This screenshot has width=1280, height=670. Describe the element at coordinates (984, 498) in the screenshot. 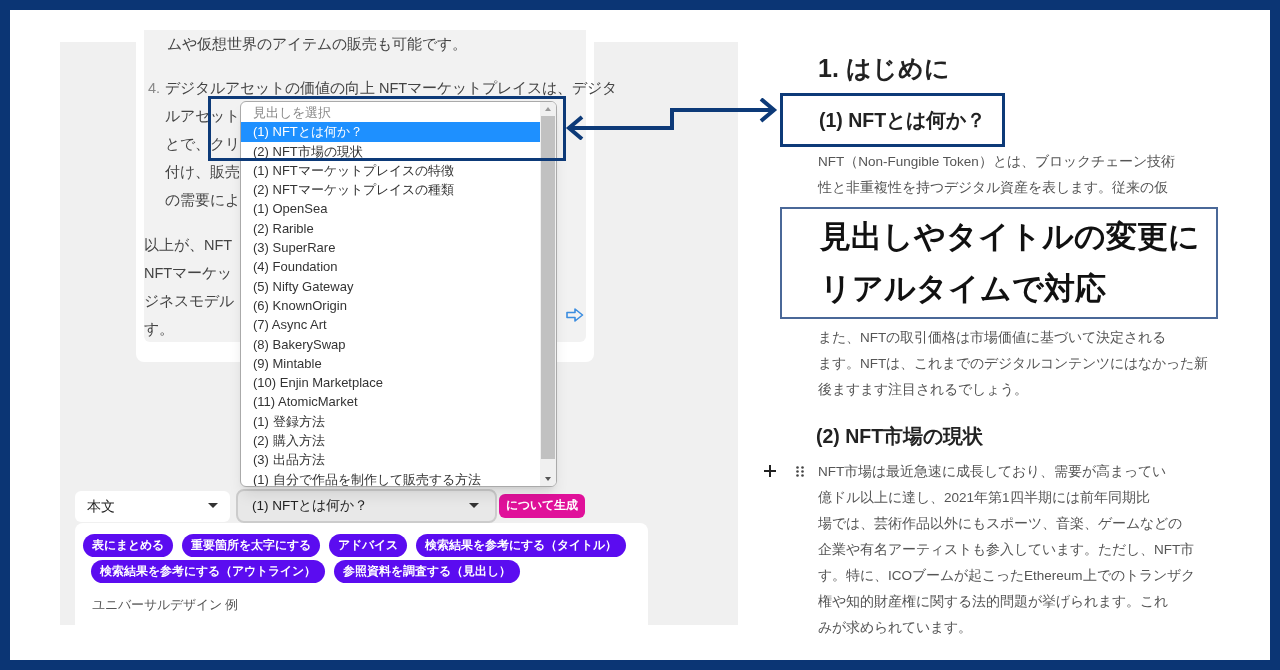

I see `paragraph-line: 億ドル以上に達し、2021年第1四半期には前年同期比` at that location.